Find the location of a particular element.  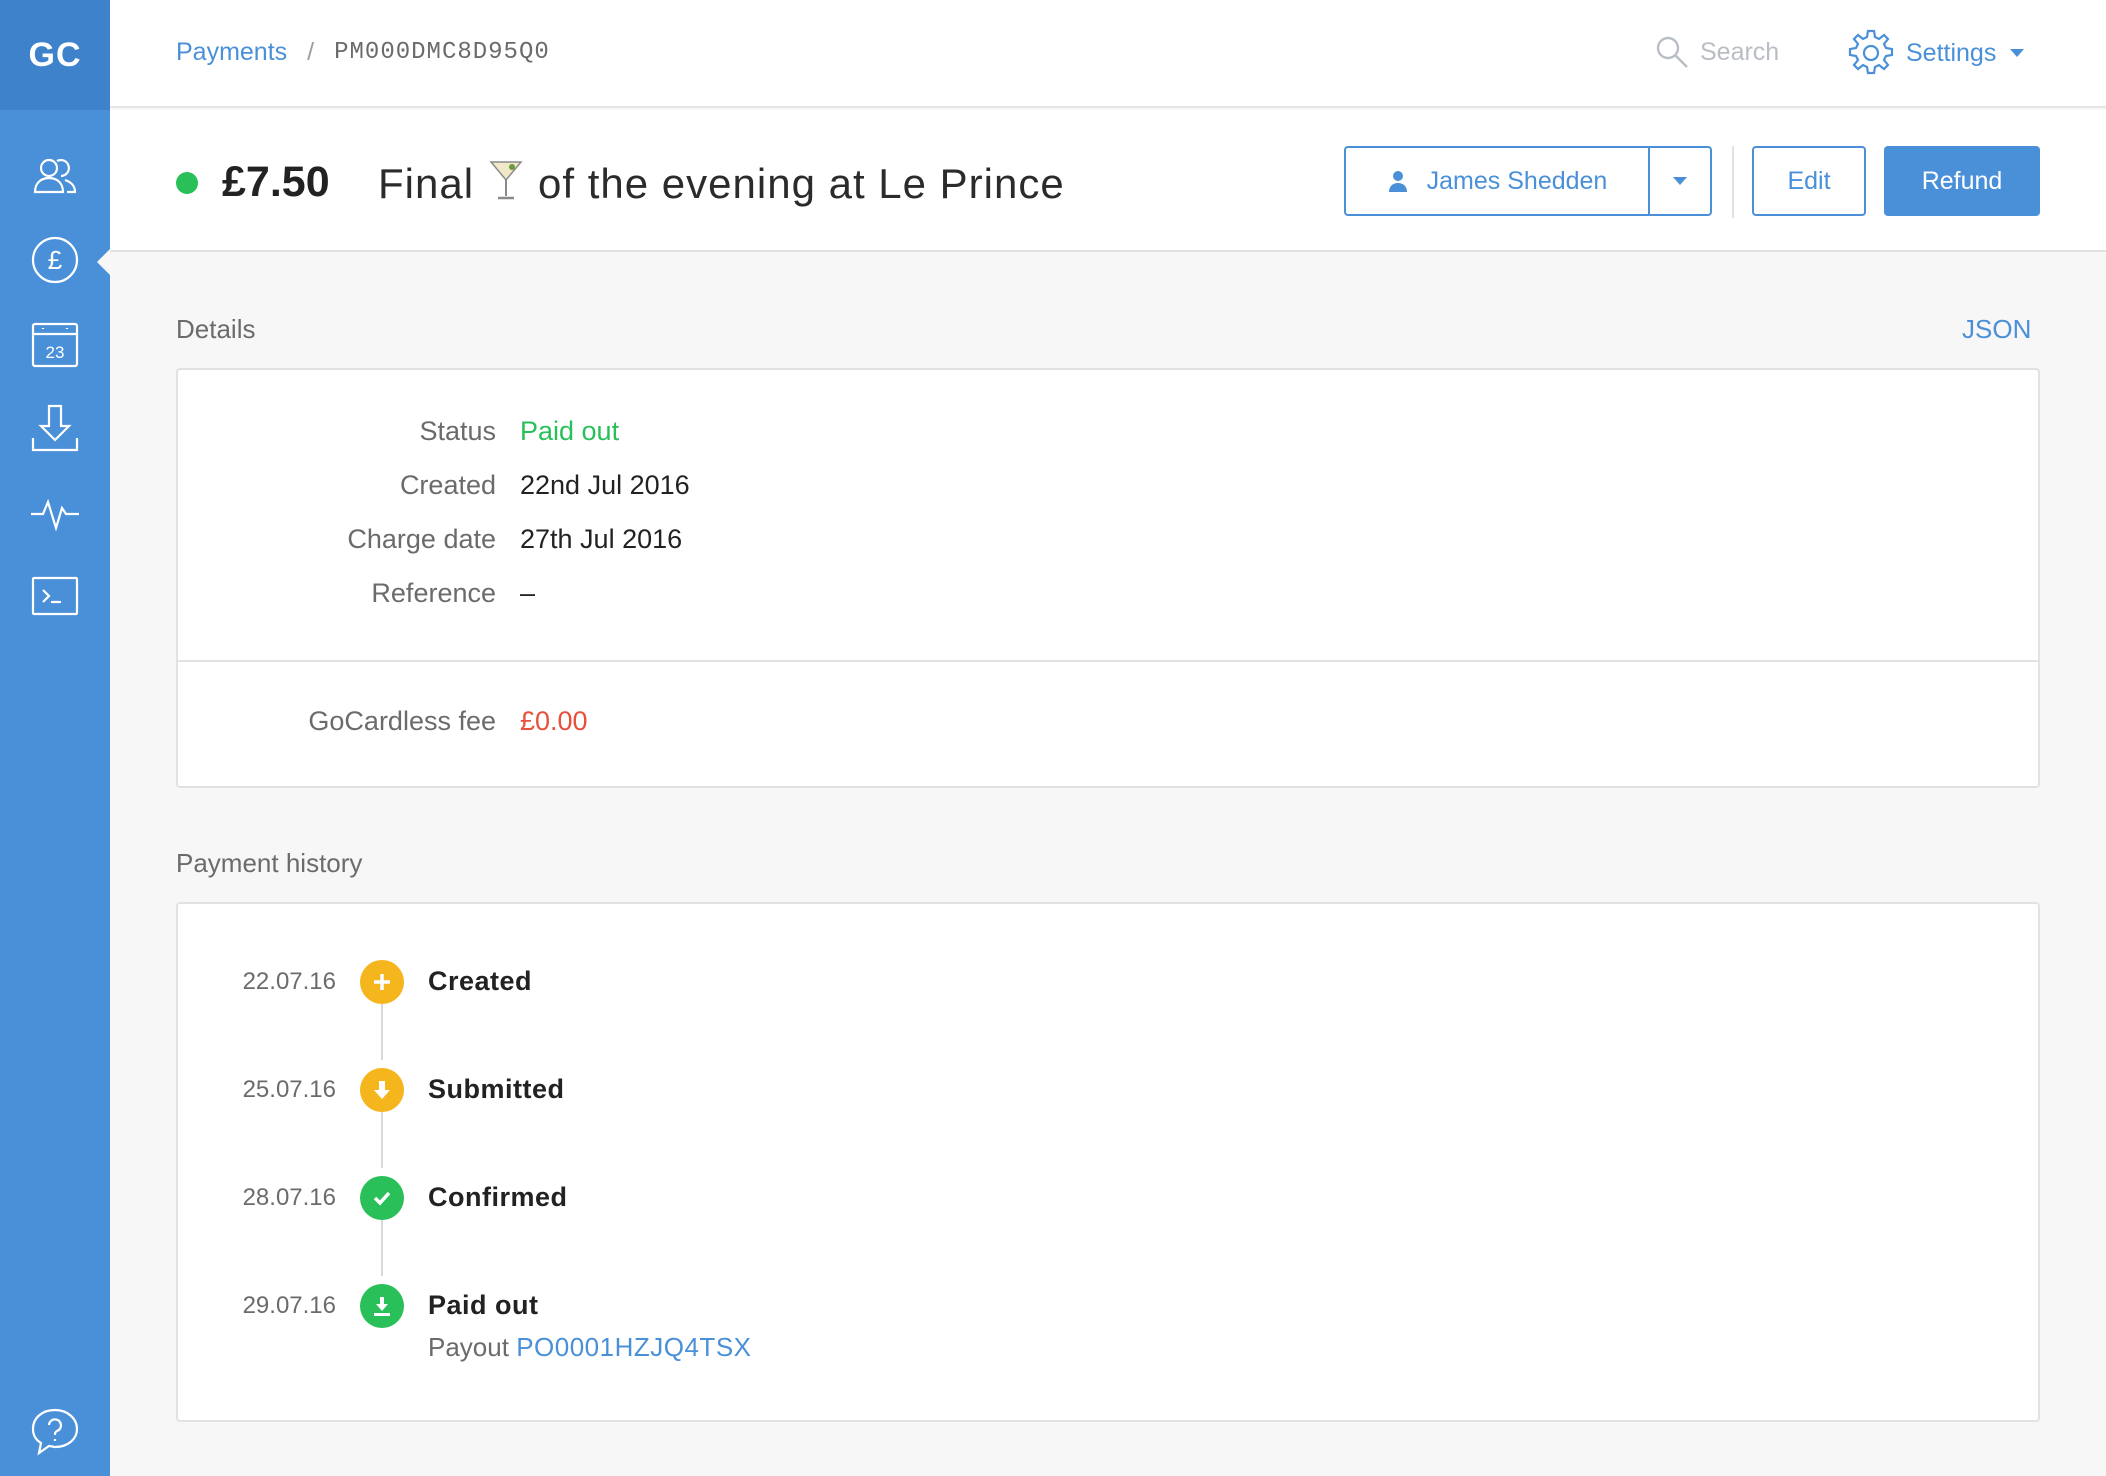

customer-button-group: James Shedden is located at coordinates (1528, 181).